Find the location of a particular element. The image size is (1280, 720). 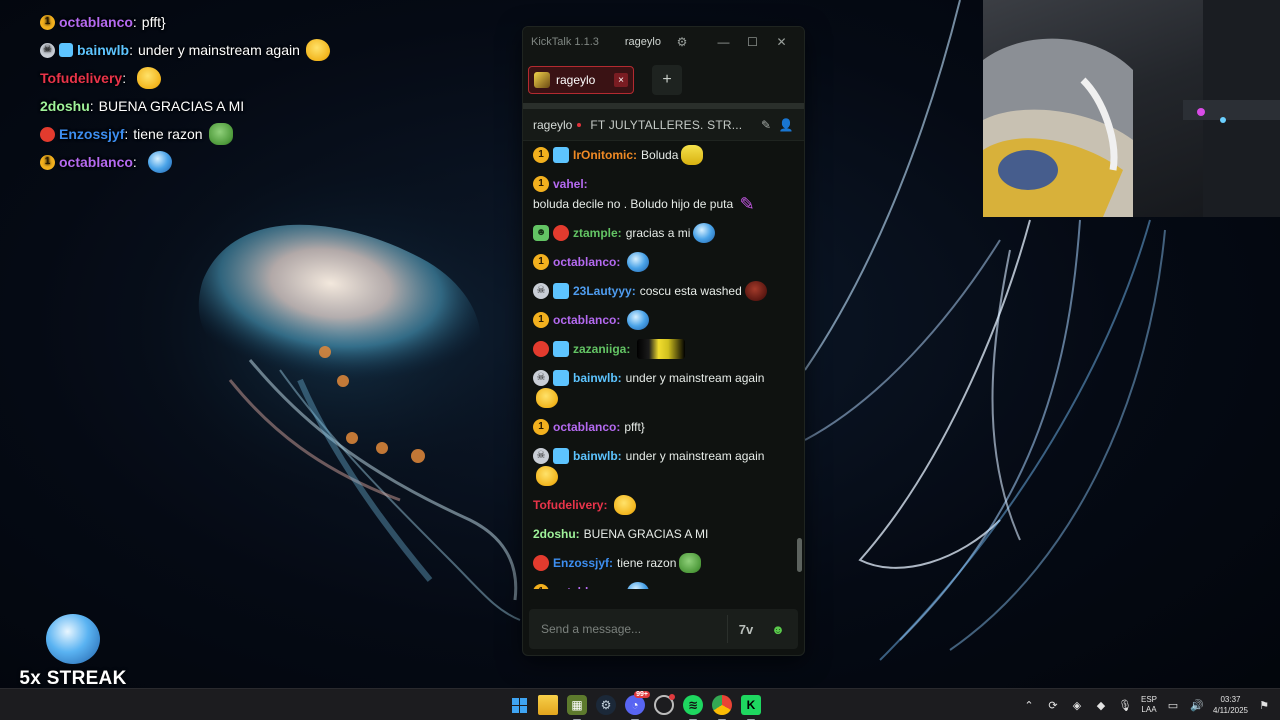

channel-avatar is located at coordinates (542, 80).